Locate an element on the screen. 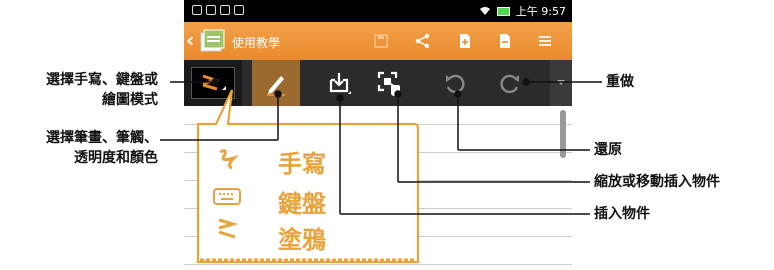 The width and height of the screenshot is (774, 270). canvas-scrollbar is located at coordinates (563, 134).